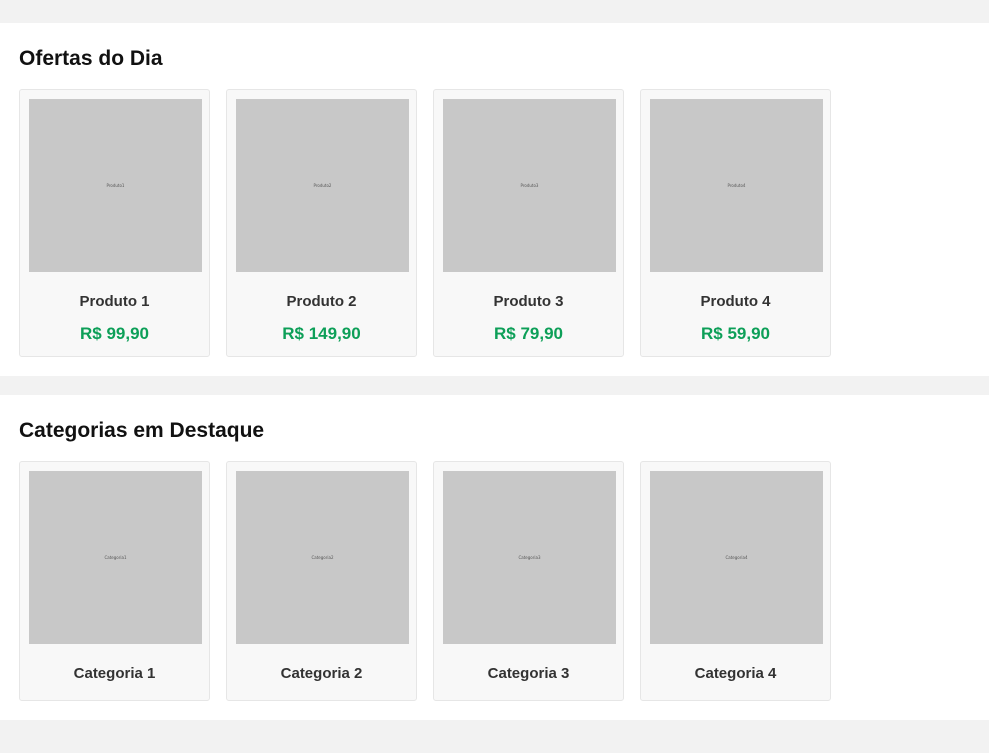 The image size is (989, 753). I want to click on product-card: Produto1 Produto 1 R$ 99,90, so click(114, 223).